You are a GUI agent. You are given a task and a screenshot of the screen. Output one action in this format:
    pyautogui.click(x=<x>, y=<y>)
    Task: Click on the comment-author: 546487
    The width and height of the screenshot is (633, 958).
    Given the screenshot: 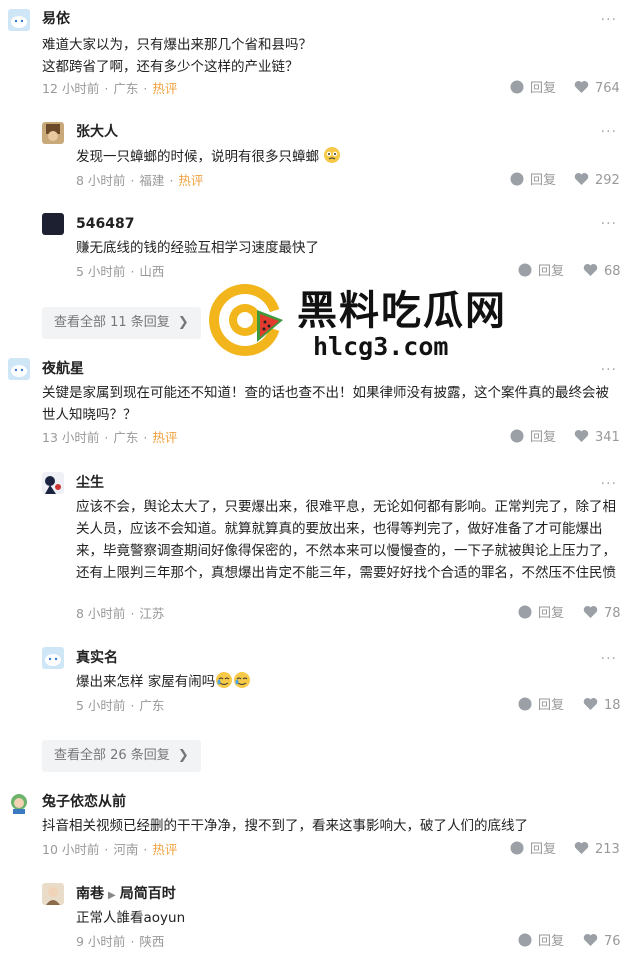 What is the action you would take?
    pyautogui.click(x=105, y=224)
    